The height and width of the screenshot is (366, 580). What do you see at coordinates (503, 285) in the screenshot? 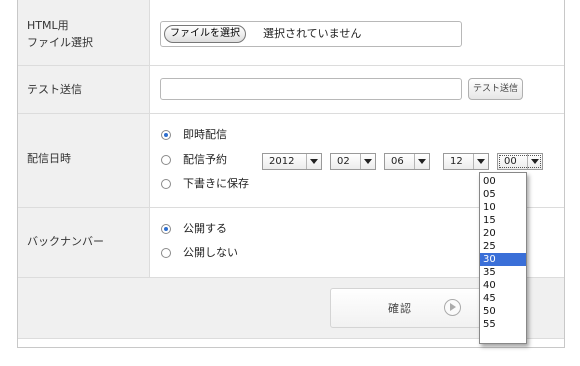
I see `minute-option: 40` at bounding box center [503, 285].